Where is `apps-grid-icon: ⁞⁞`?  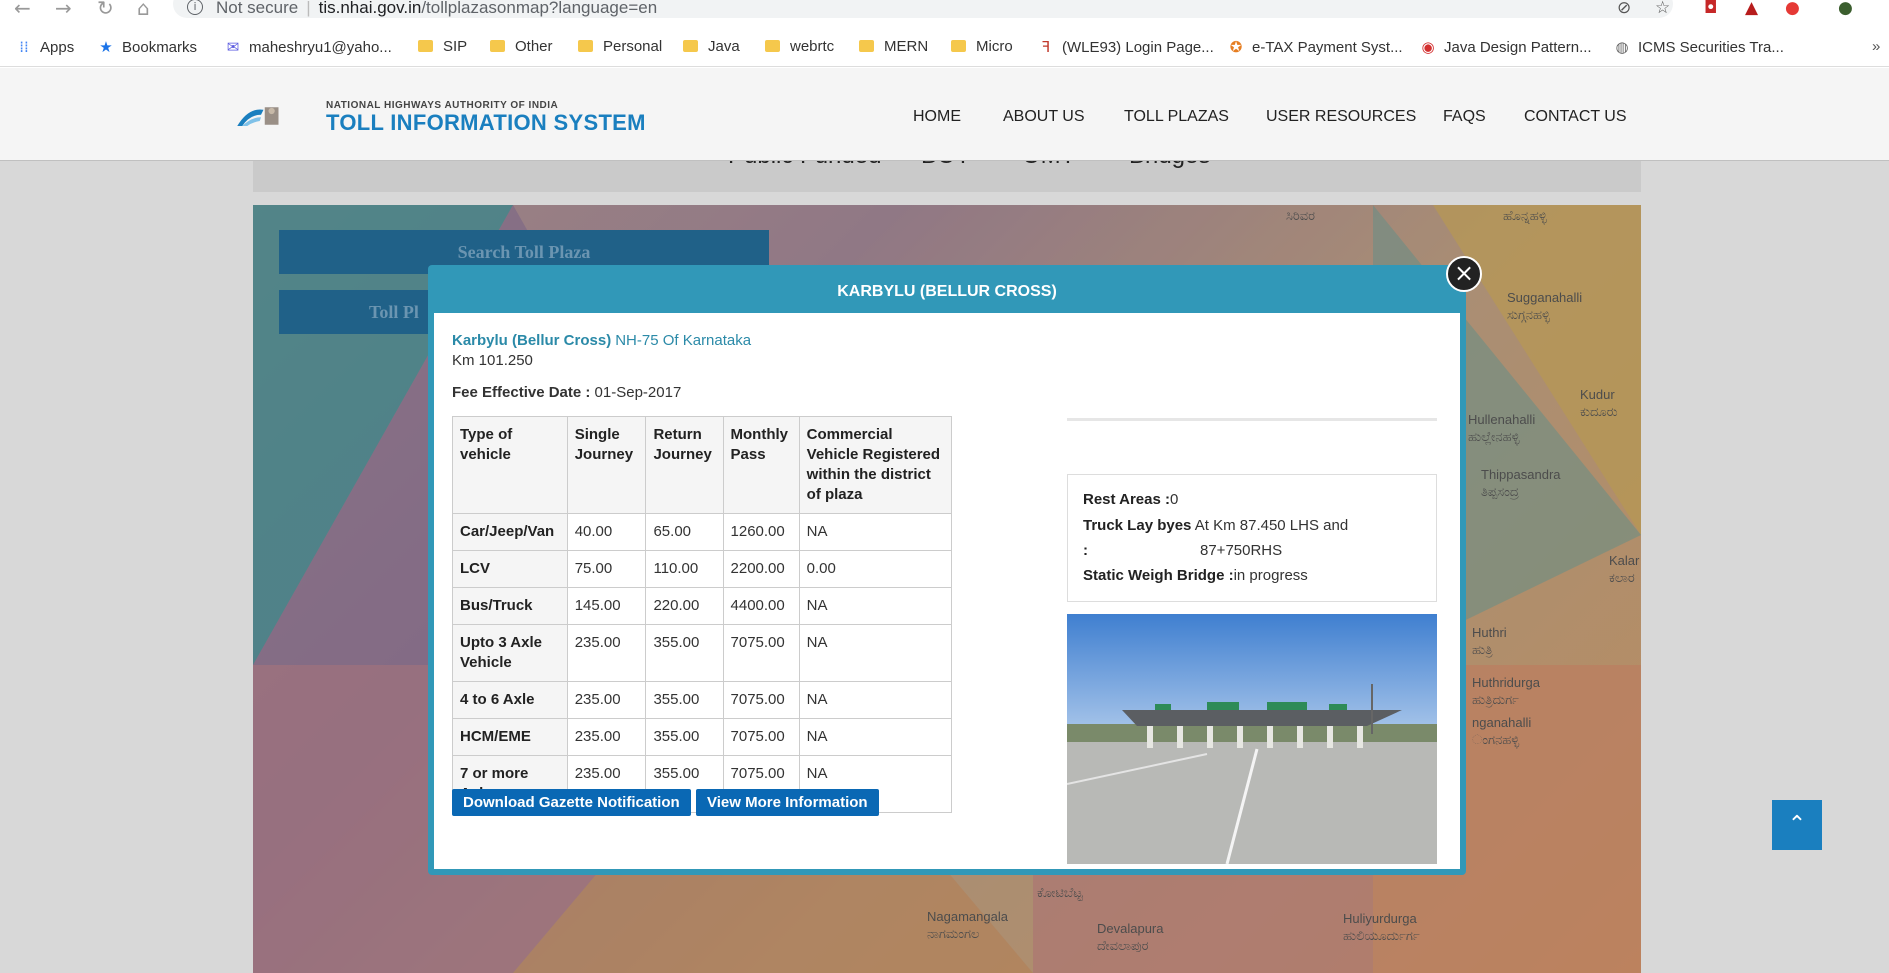 apps-grid-icon: ⁞⁞ is located at coordinates (24, 47).